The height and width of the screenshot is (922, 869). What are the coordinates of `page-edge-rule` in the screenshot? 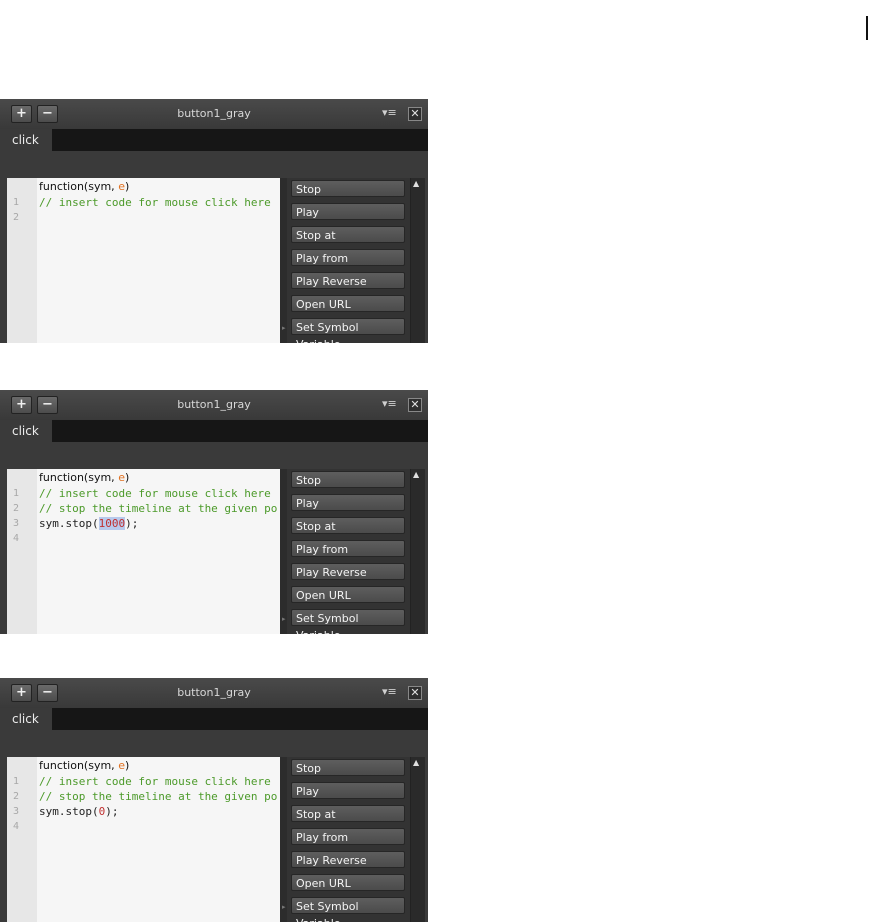 It's located at (867, 28).